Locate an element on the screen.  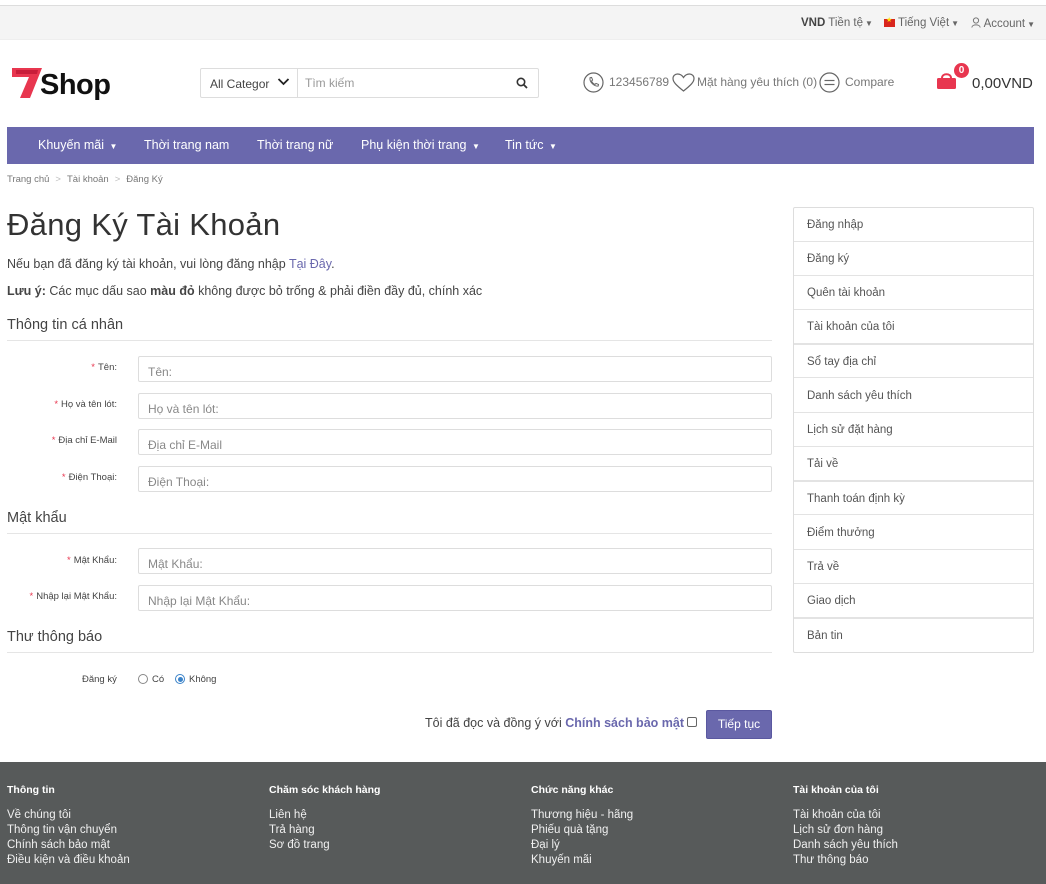
breadcrumb-home: Trang chủ is located at coordinates (28, 179).